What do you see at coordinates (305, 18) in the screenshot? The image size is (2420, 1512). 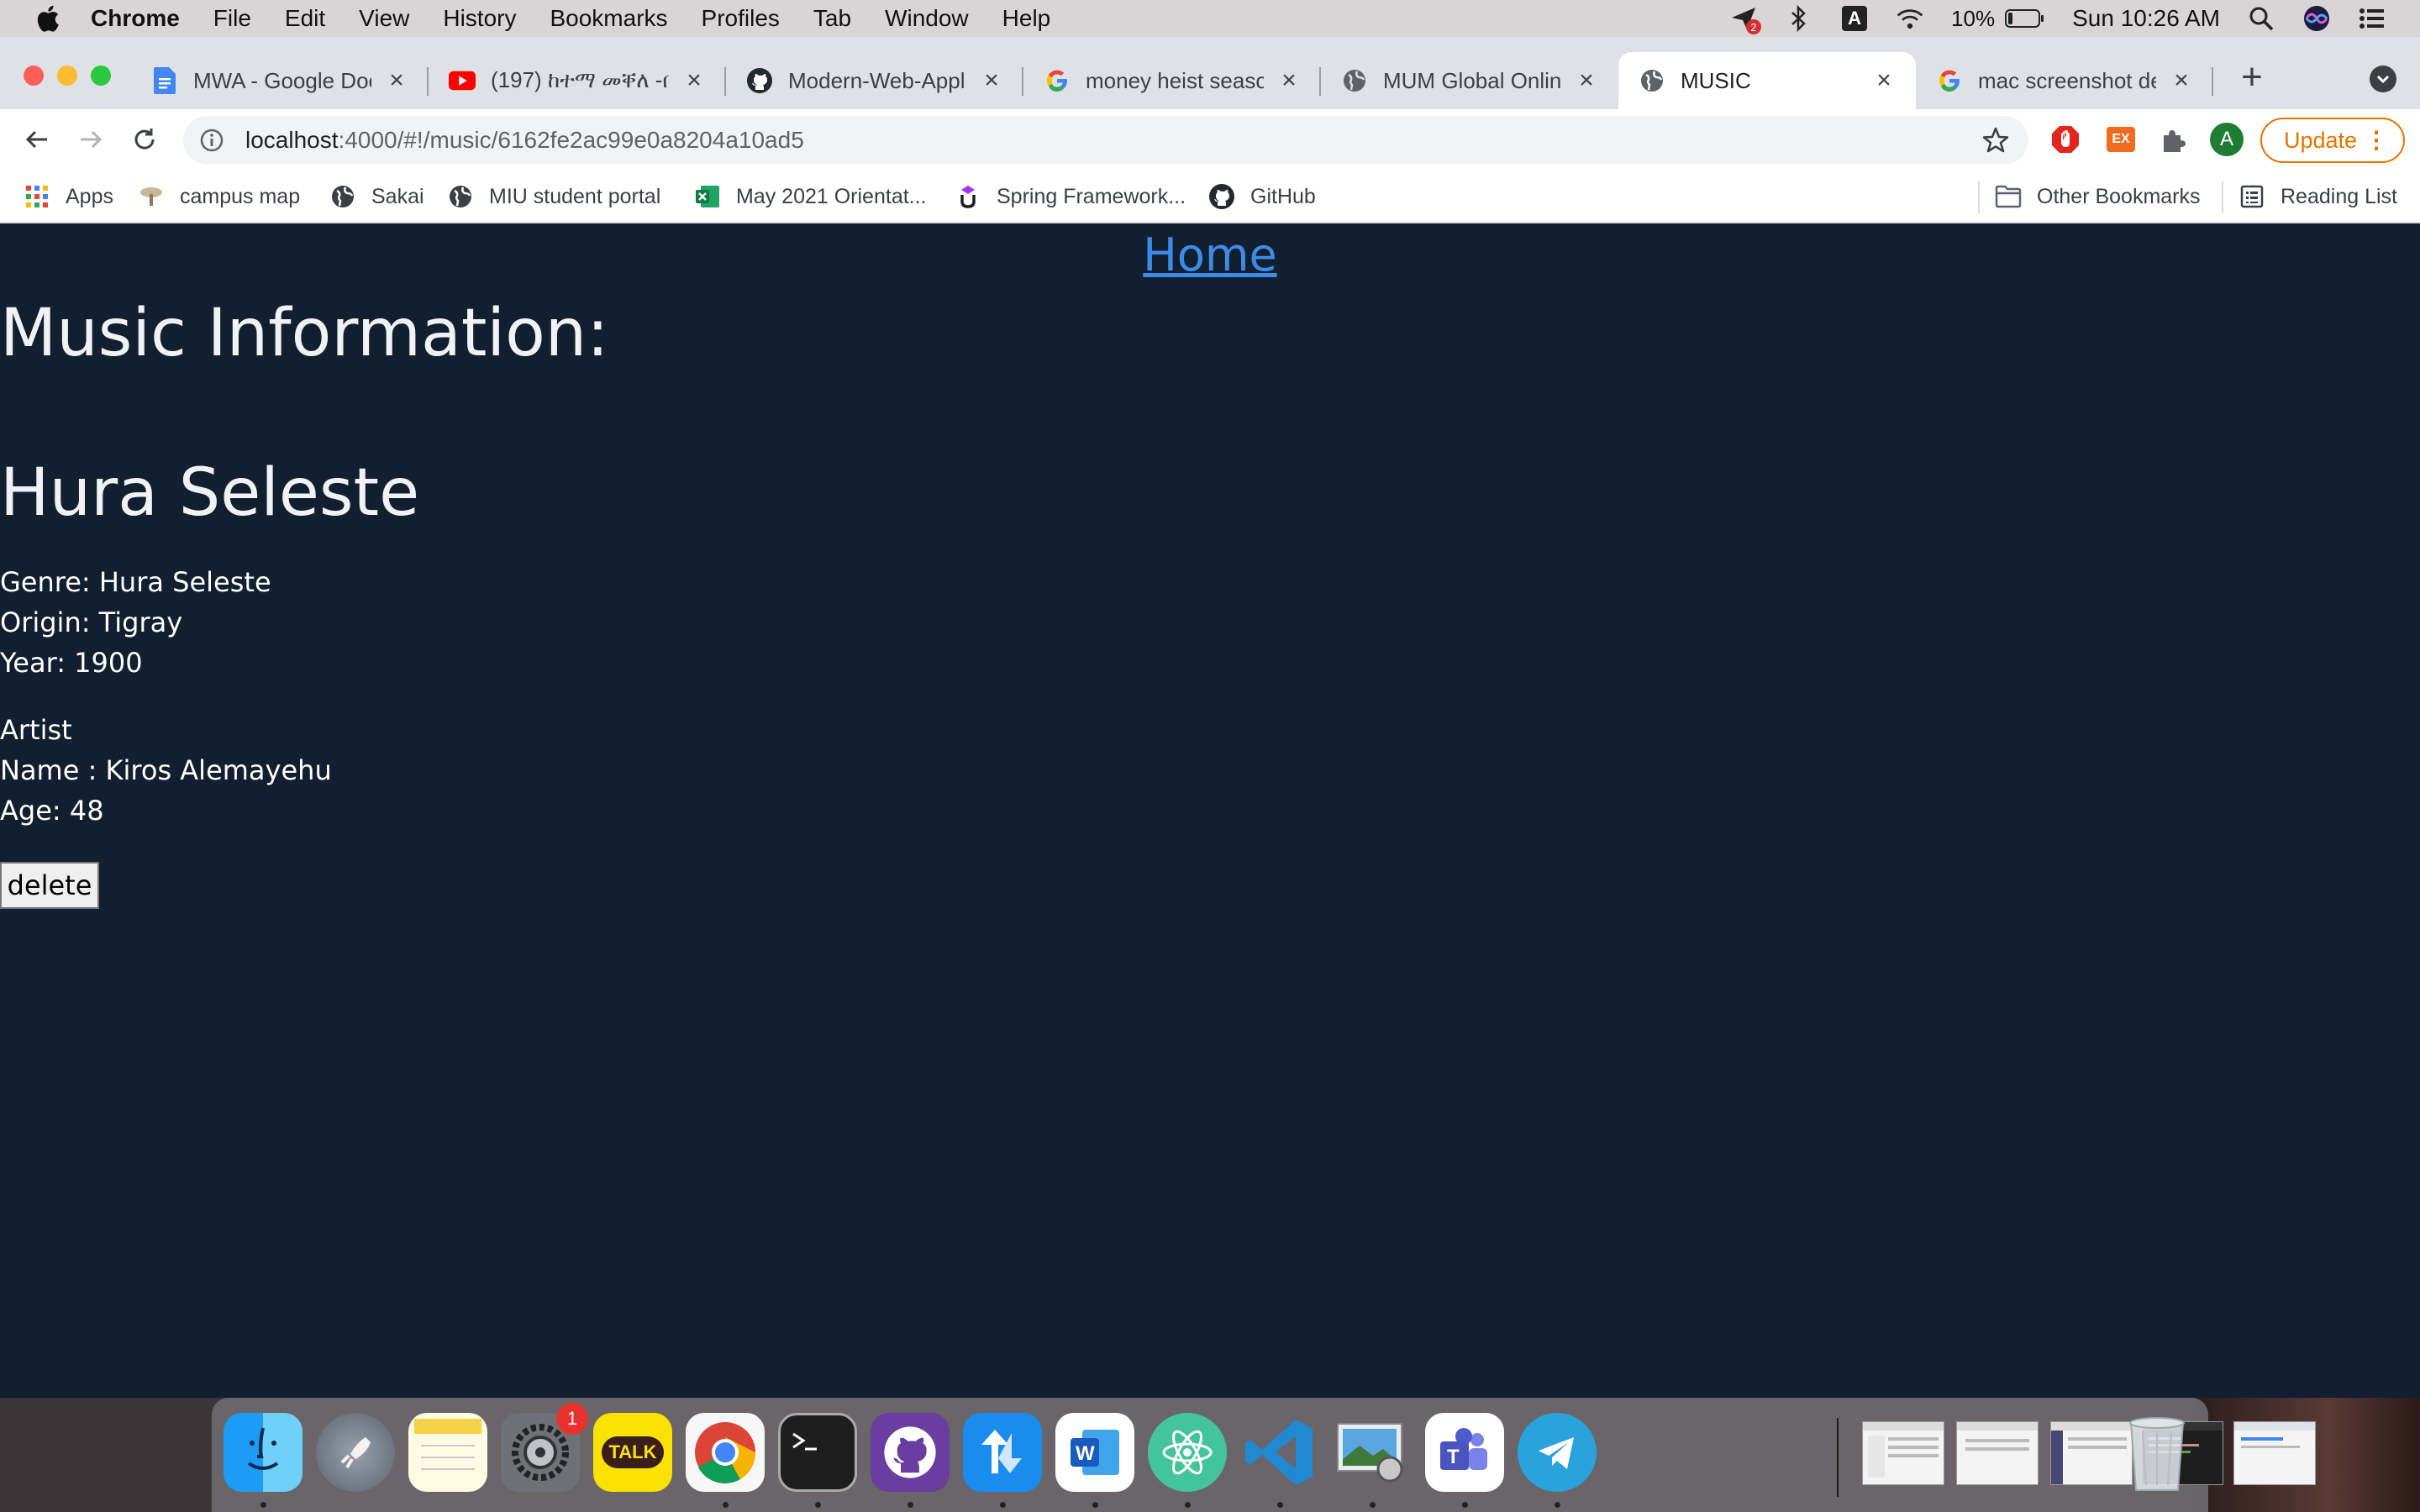 I see `menu-edit: Edit` at bounding box center [305, 18].